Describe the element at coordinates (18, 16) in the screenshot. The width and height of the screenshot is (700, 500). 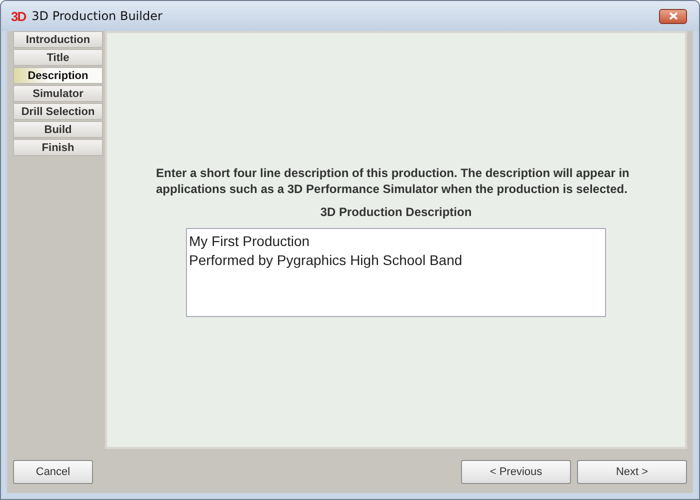
I see `app-logo: 3D` at that location.